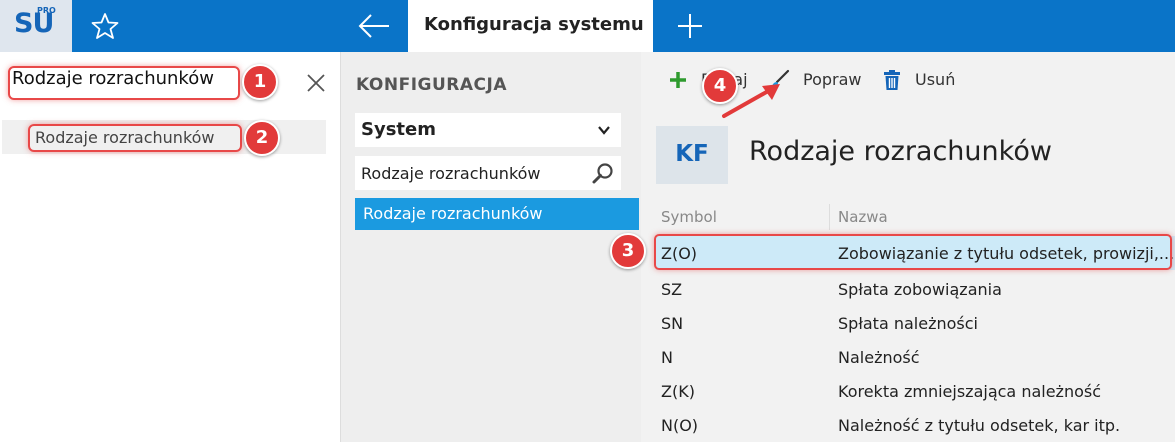  Describe the element at coordinates (672, 323) in the screenshot. I see `cell-symbol: SN` at that location.